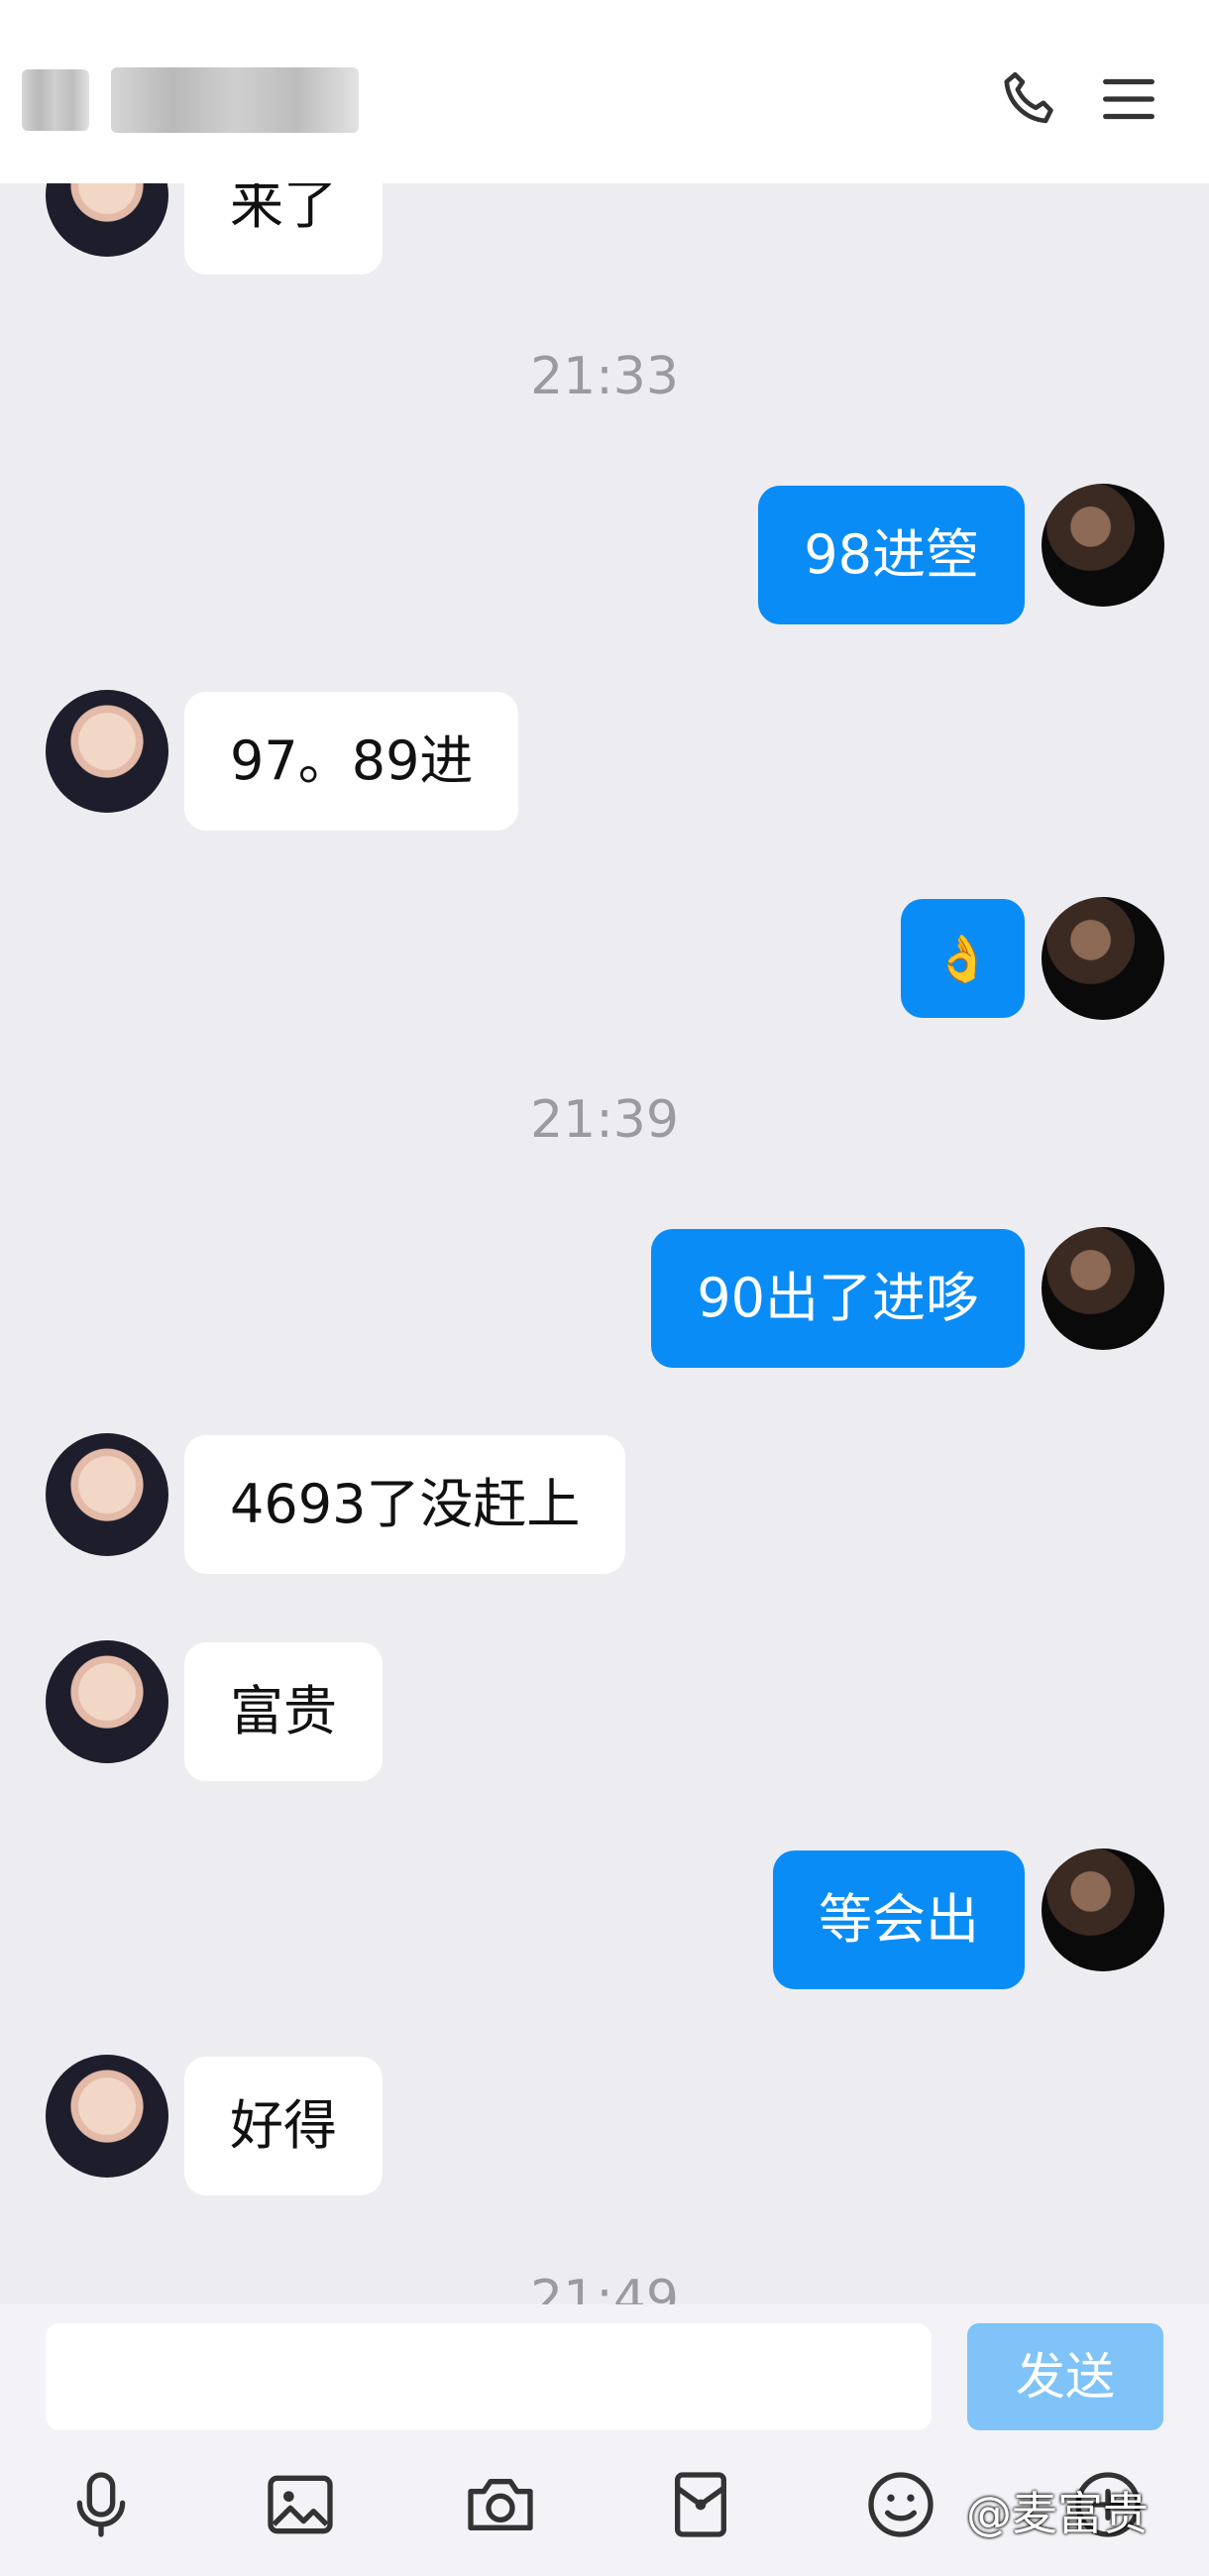 The height and width of the screenshot is (2576, 1209). I want to click on chat-header, so click(604, 91).